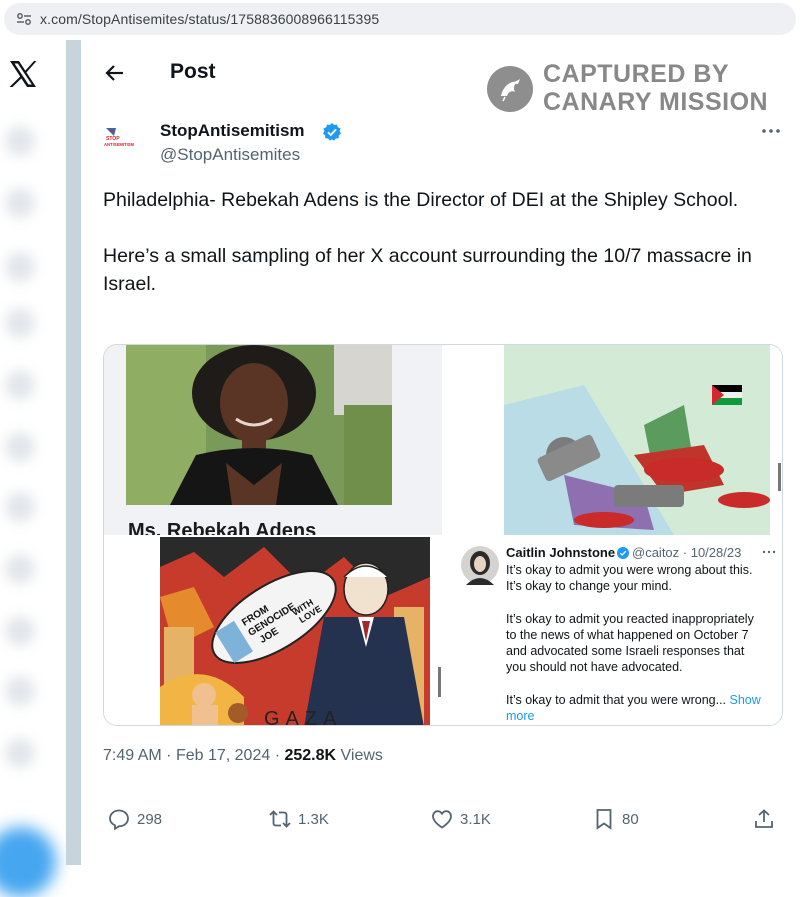  Describe the element at coordinates (636, 74) in the screenshot. I see `watermark-line-1: CAPTURED BY` at that location.